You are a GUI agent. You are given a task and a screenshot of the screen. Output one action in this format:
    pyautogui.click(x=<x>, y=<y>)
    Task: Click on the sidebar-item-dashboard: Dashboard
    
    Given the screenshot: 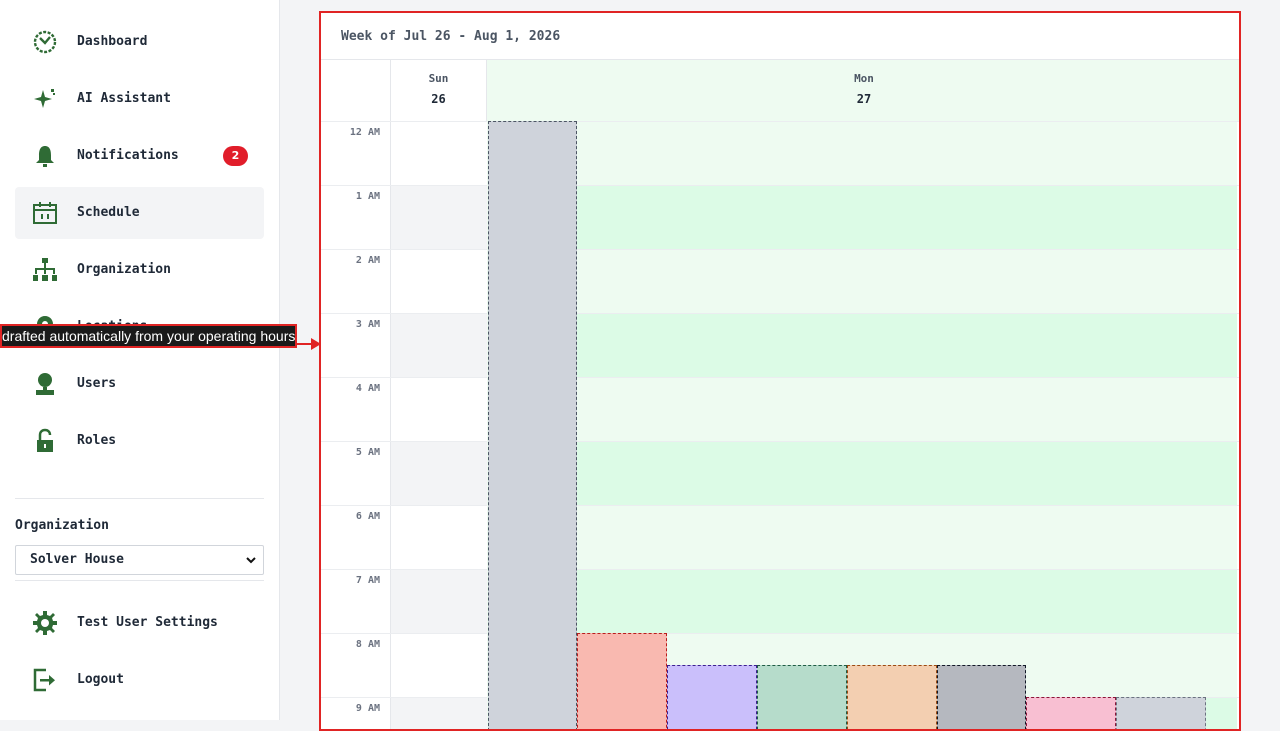 What is the action you would take?
    pyautogui.click(x=139, y=42)
    